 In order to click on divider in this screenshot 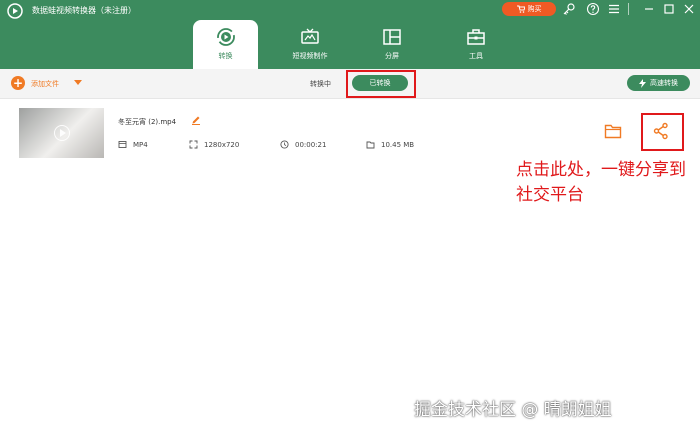, I will do `click(628, 9)`.